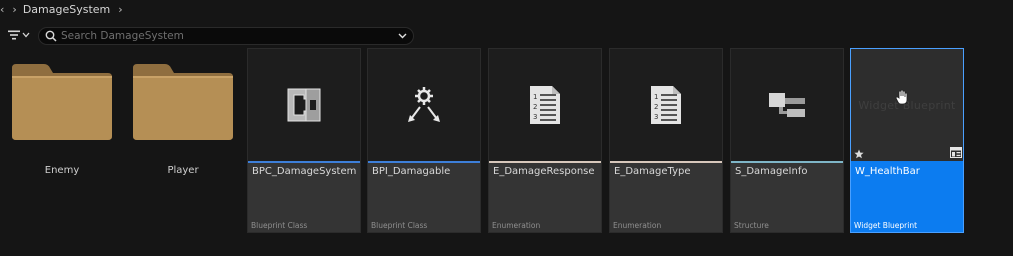  I want to click on asset-name: E_DamageType, so click(652, 171).